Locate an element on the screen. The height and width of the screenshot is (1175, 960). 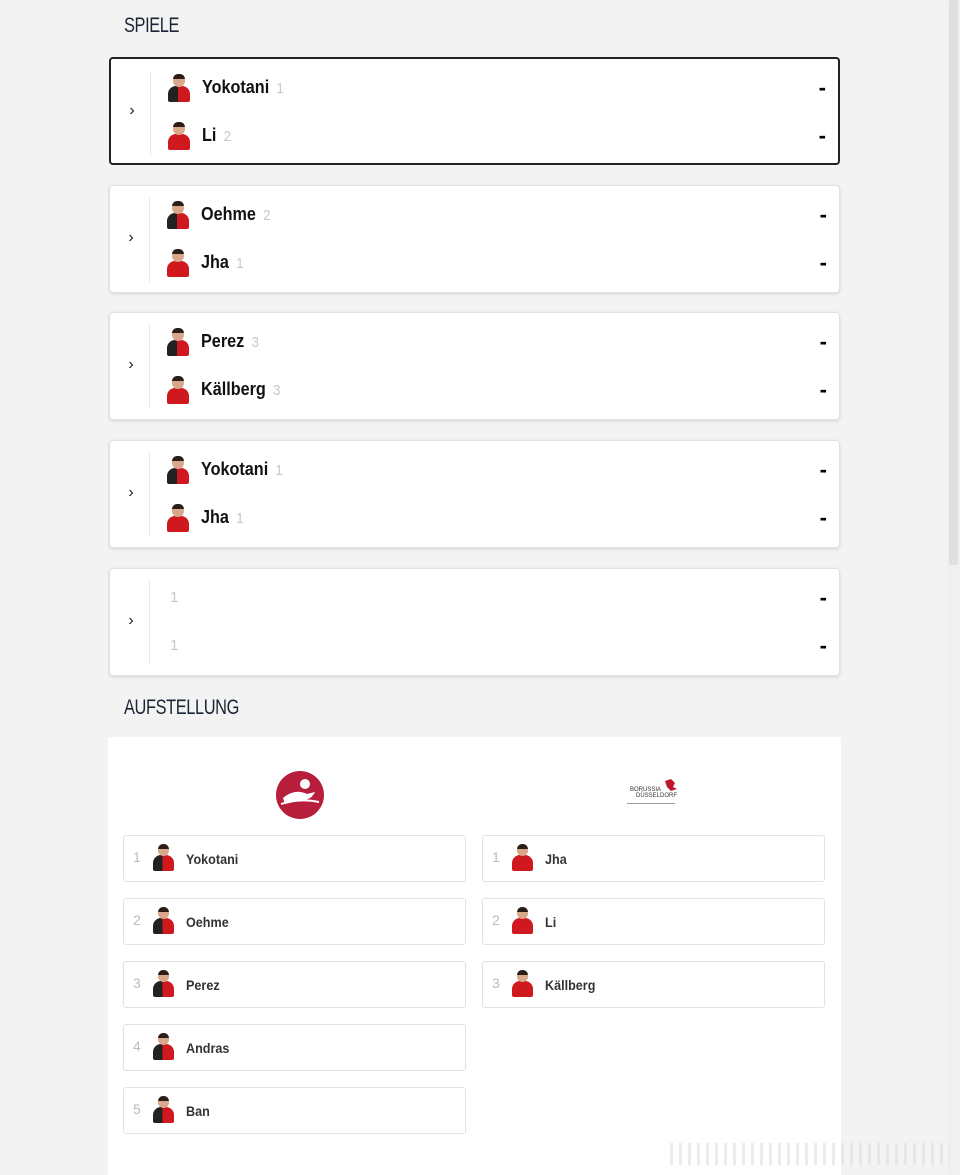
slot-player-name: Perez is located at coordinates (203, 985).